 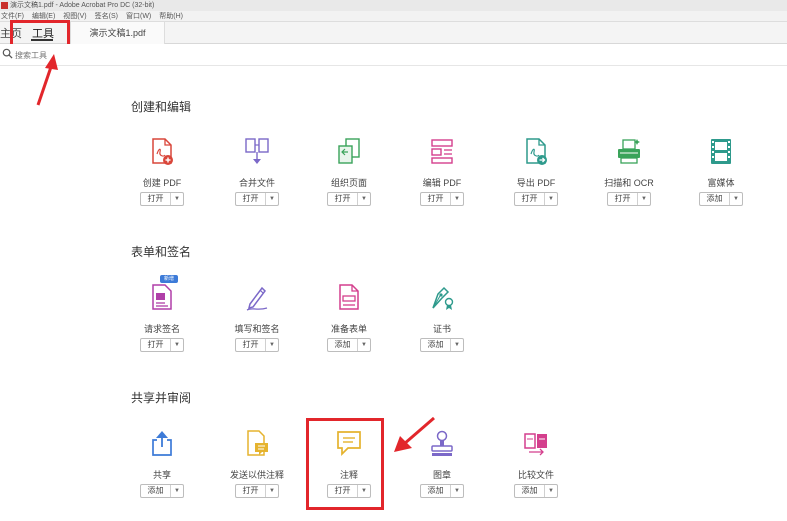 I want to click on tool-label: 填写和签名, so click(x=257, y=329).